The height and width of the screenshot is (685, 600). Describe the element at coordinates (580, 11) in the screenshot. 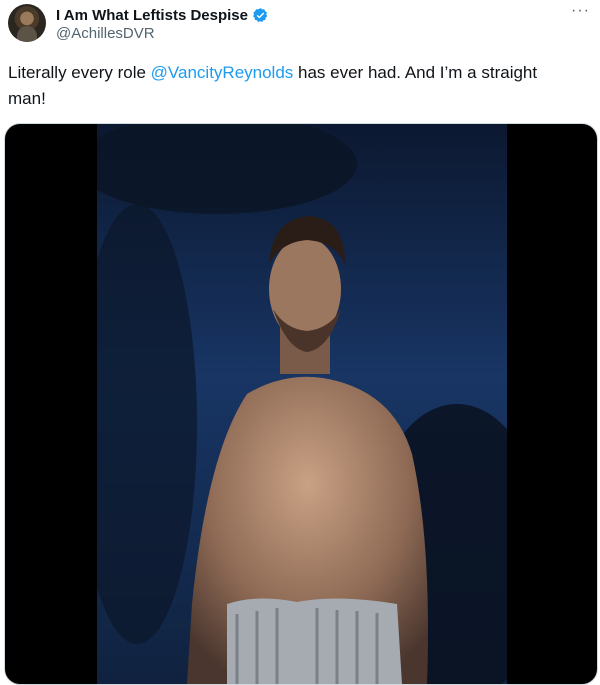

I see `more-options-icon: ···` at that location.